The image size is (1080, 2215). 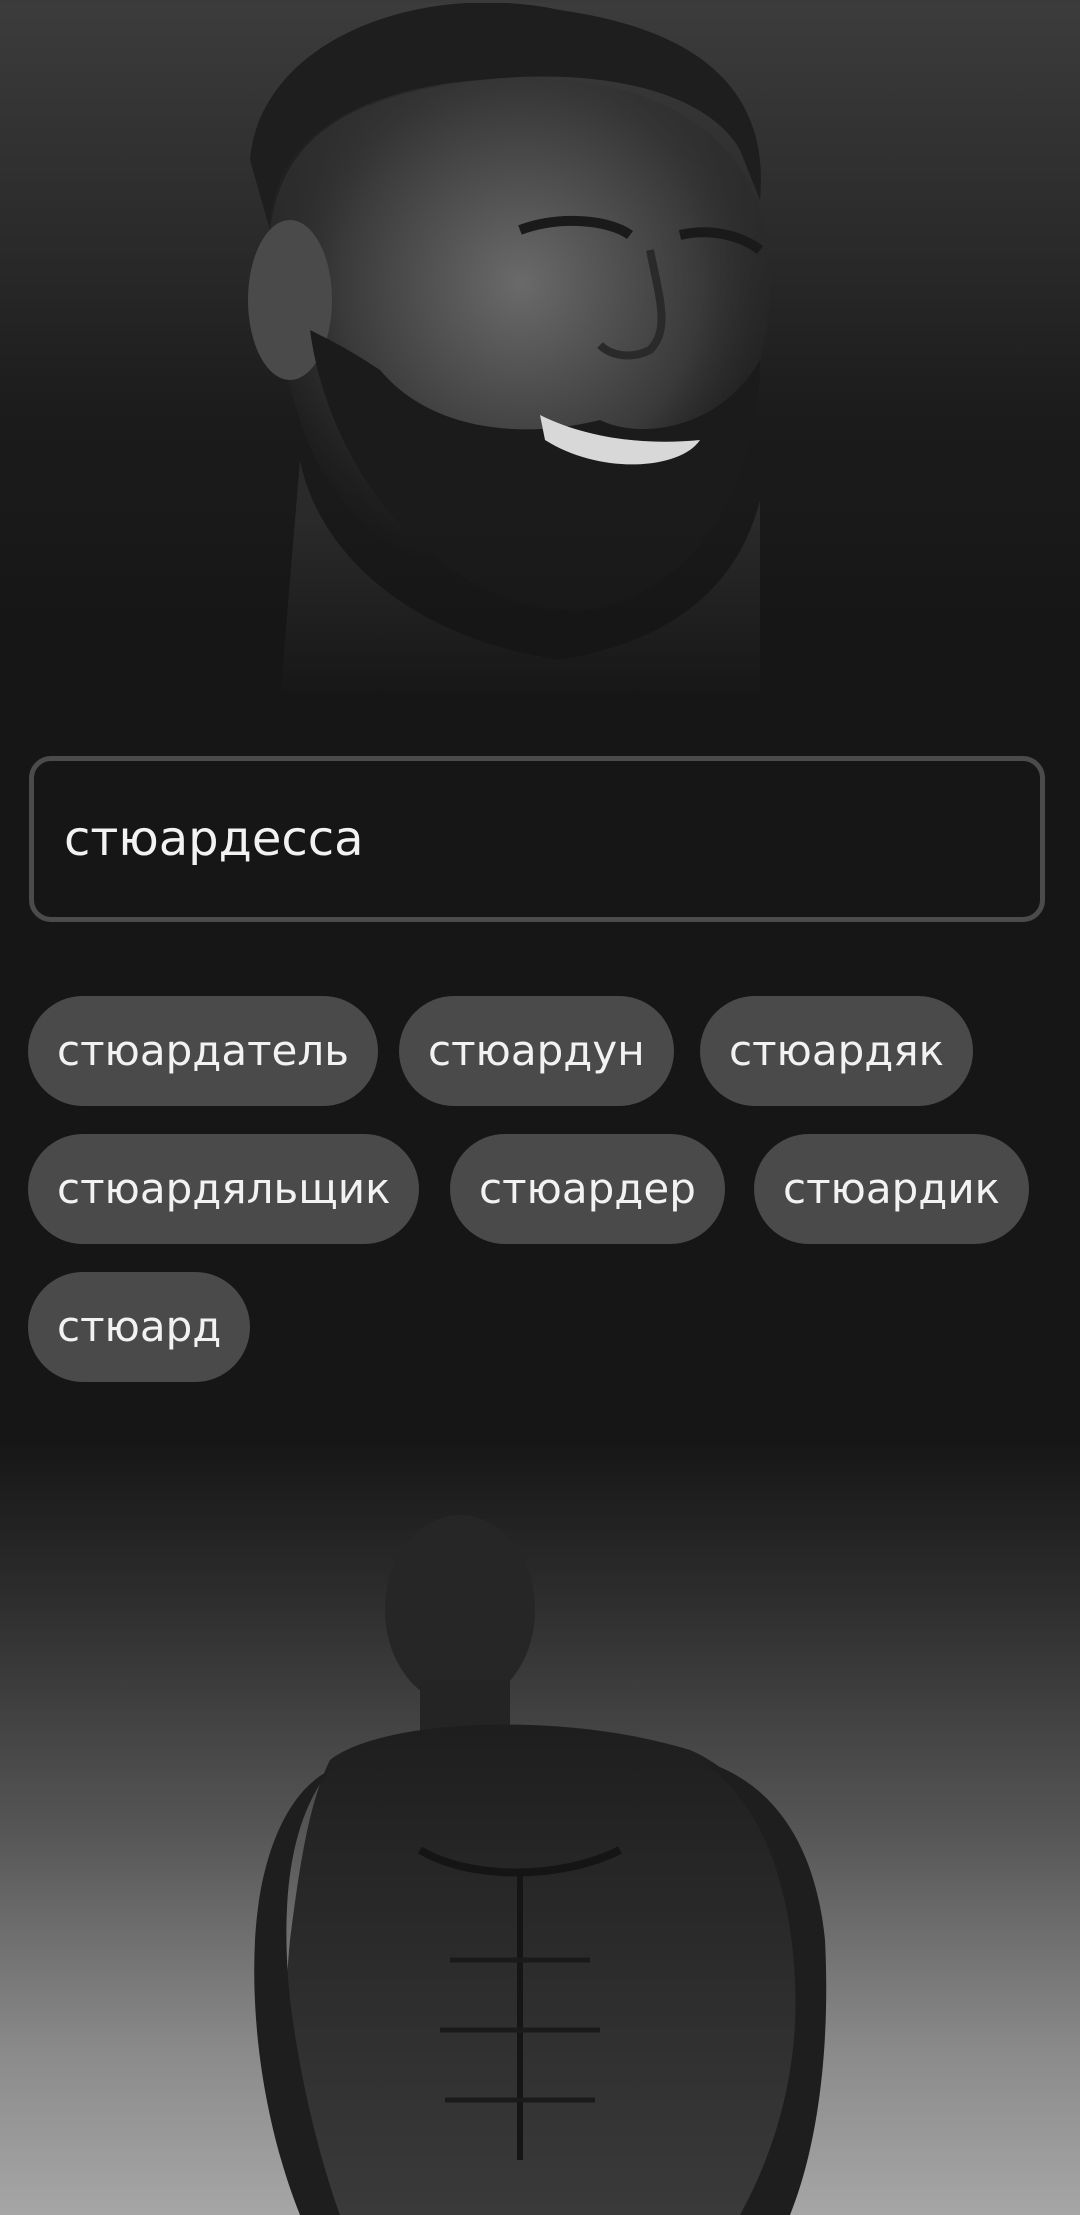 I want to click on suggestion-chip: стюардяк, so click(x=836, y=1051).